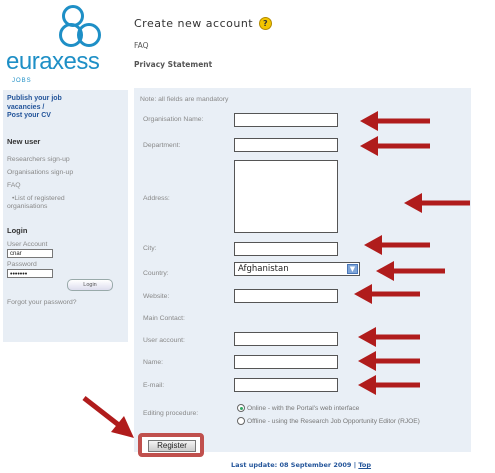 This screenshot has height=473, width=495. Describe the element at coordinates (397, 245) in the screenshot. I see `arrow-city-icon` at that location.